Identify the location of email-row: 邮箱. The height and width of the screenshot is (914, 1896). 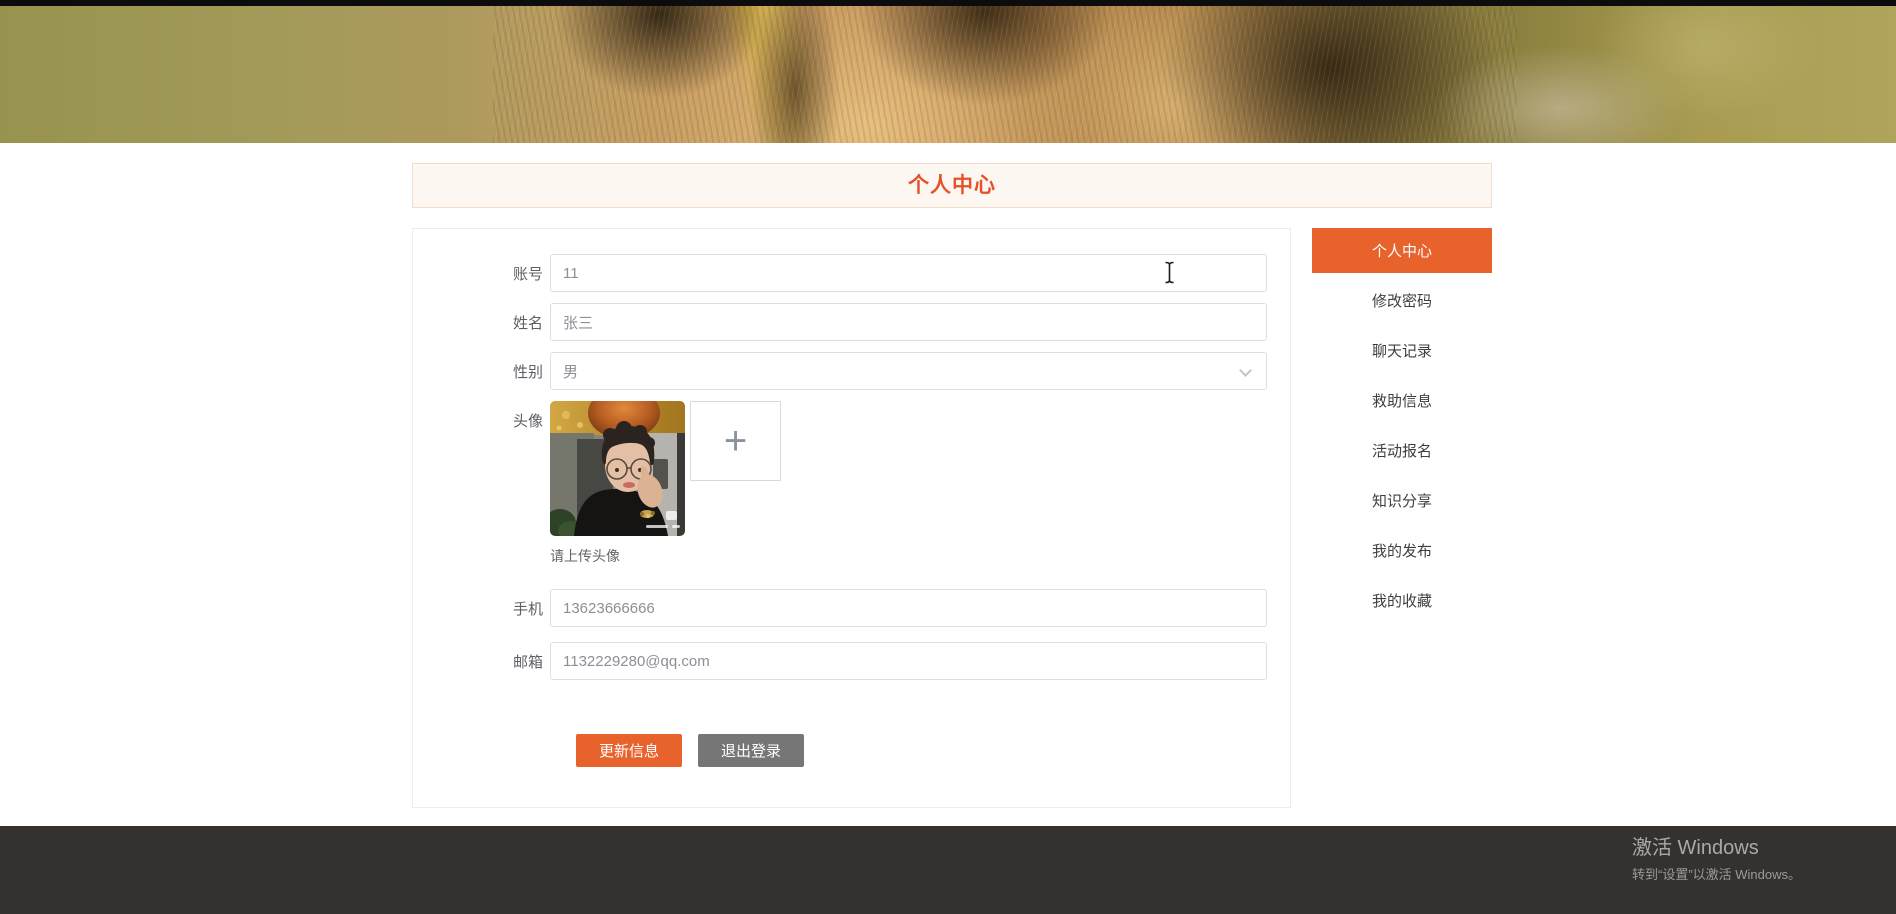
(851, 661).